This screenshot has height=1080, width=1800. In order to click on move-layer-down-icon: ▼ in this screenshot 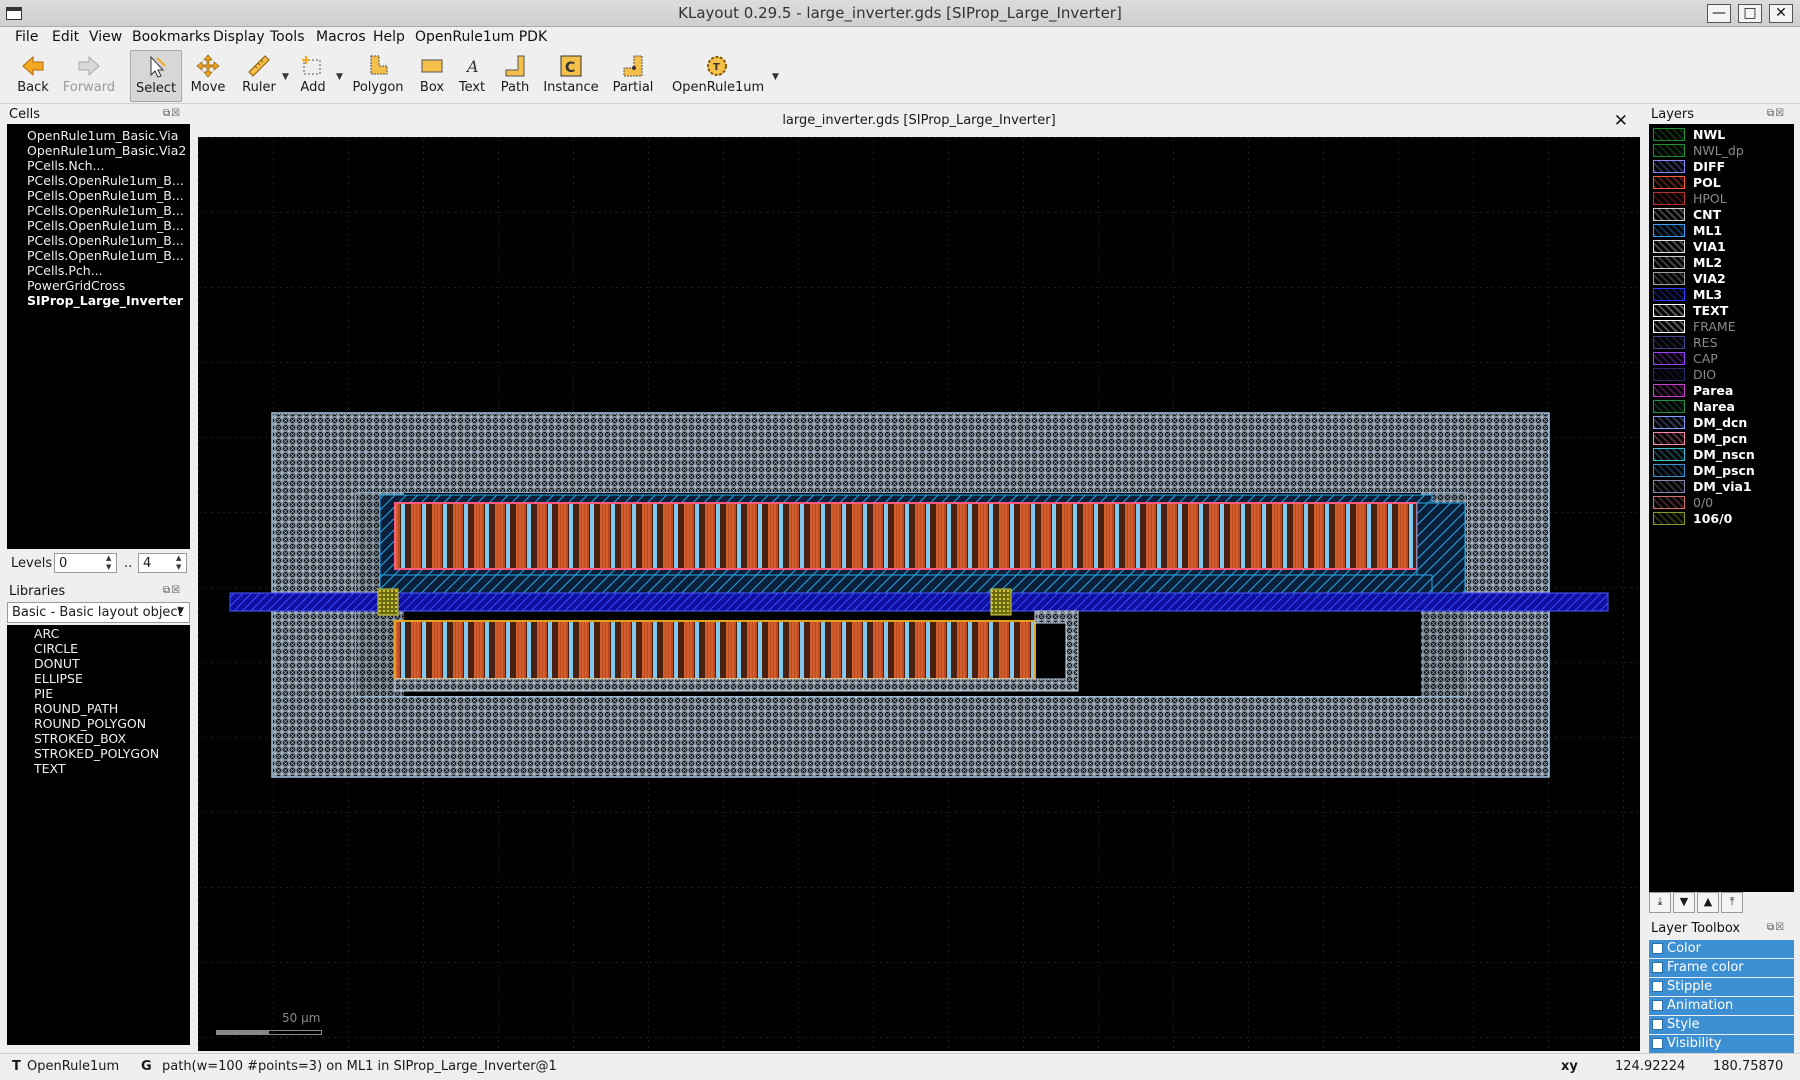, I will do `click(1684, 902)`.